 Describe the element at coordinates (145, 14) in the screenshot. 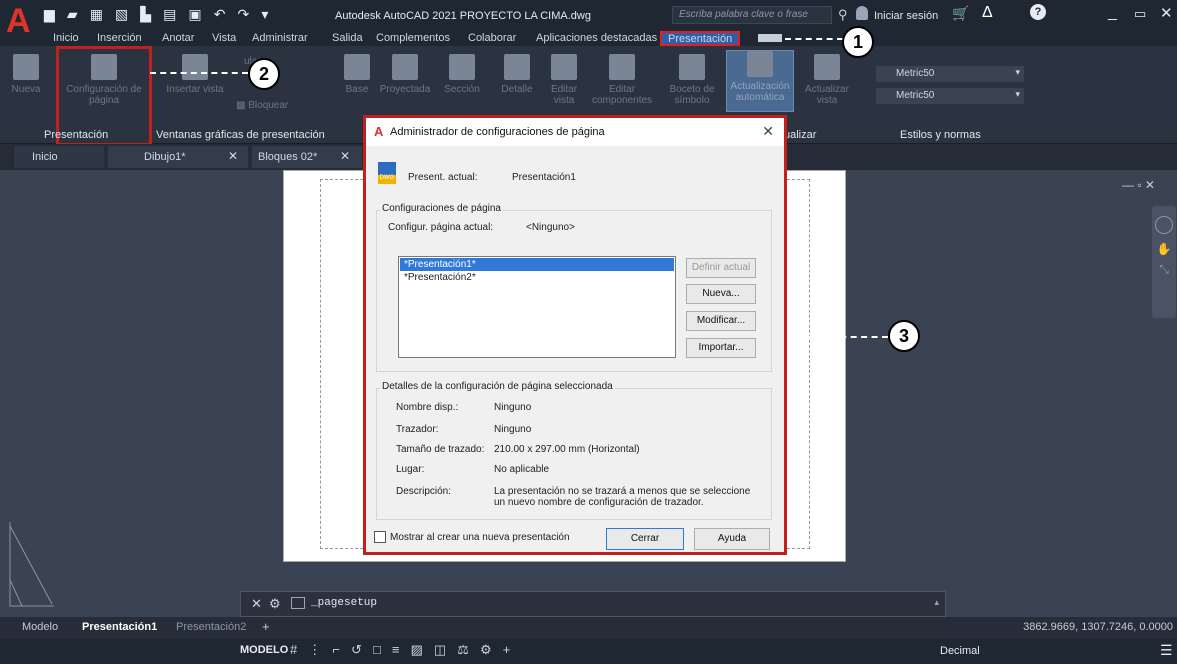

I see `web-mobile-icon: ▙` at that location.